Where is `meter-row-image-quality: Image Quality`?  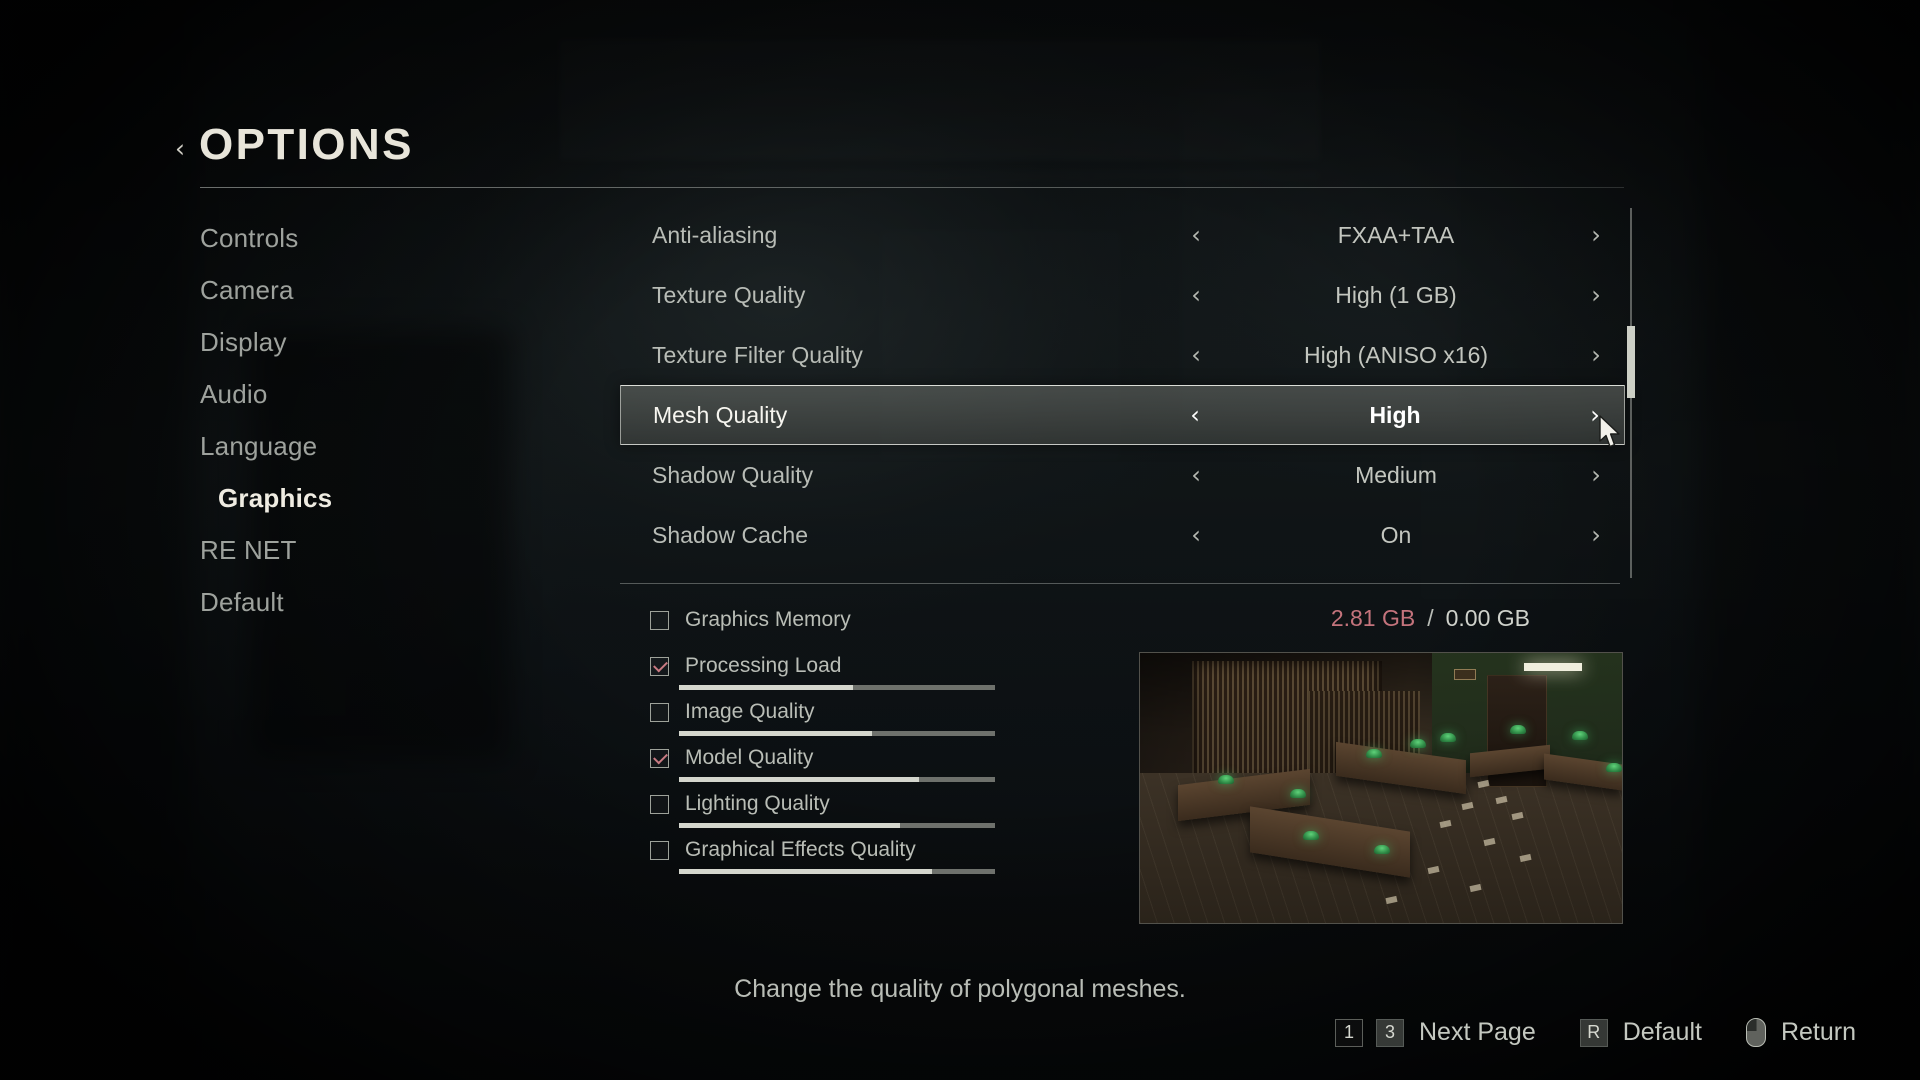 meter-row-image-quality: Image Quality is located at coordinates (850, 720).